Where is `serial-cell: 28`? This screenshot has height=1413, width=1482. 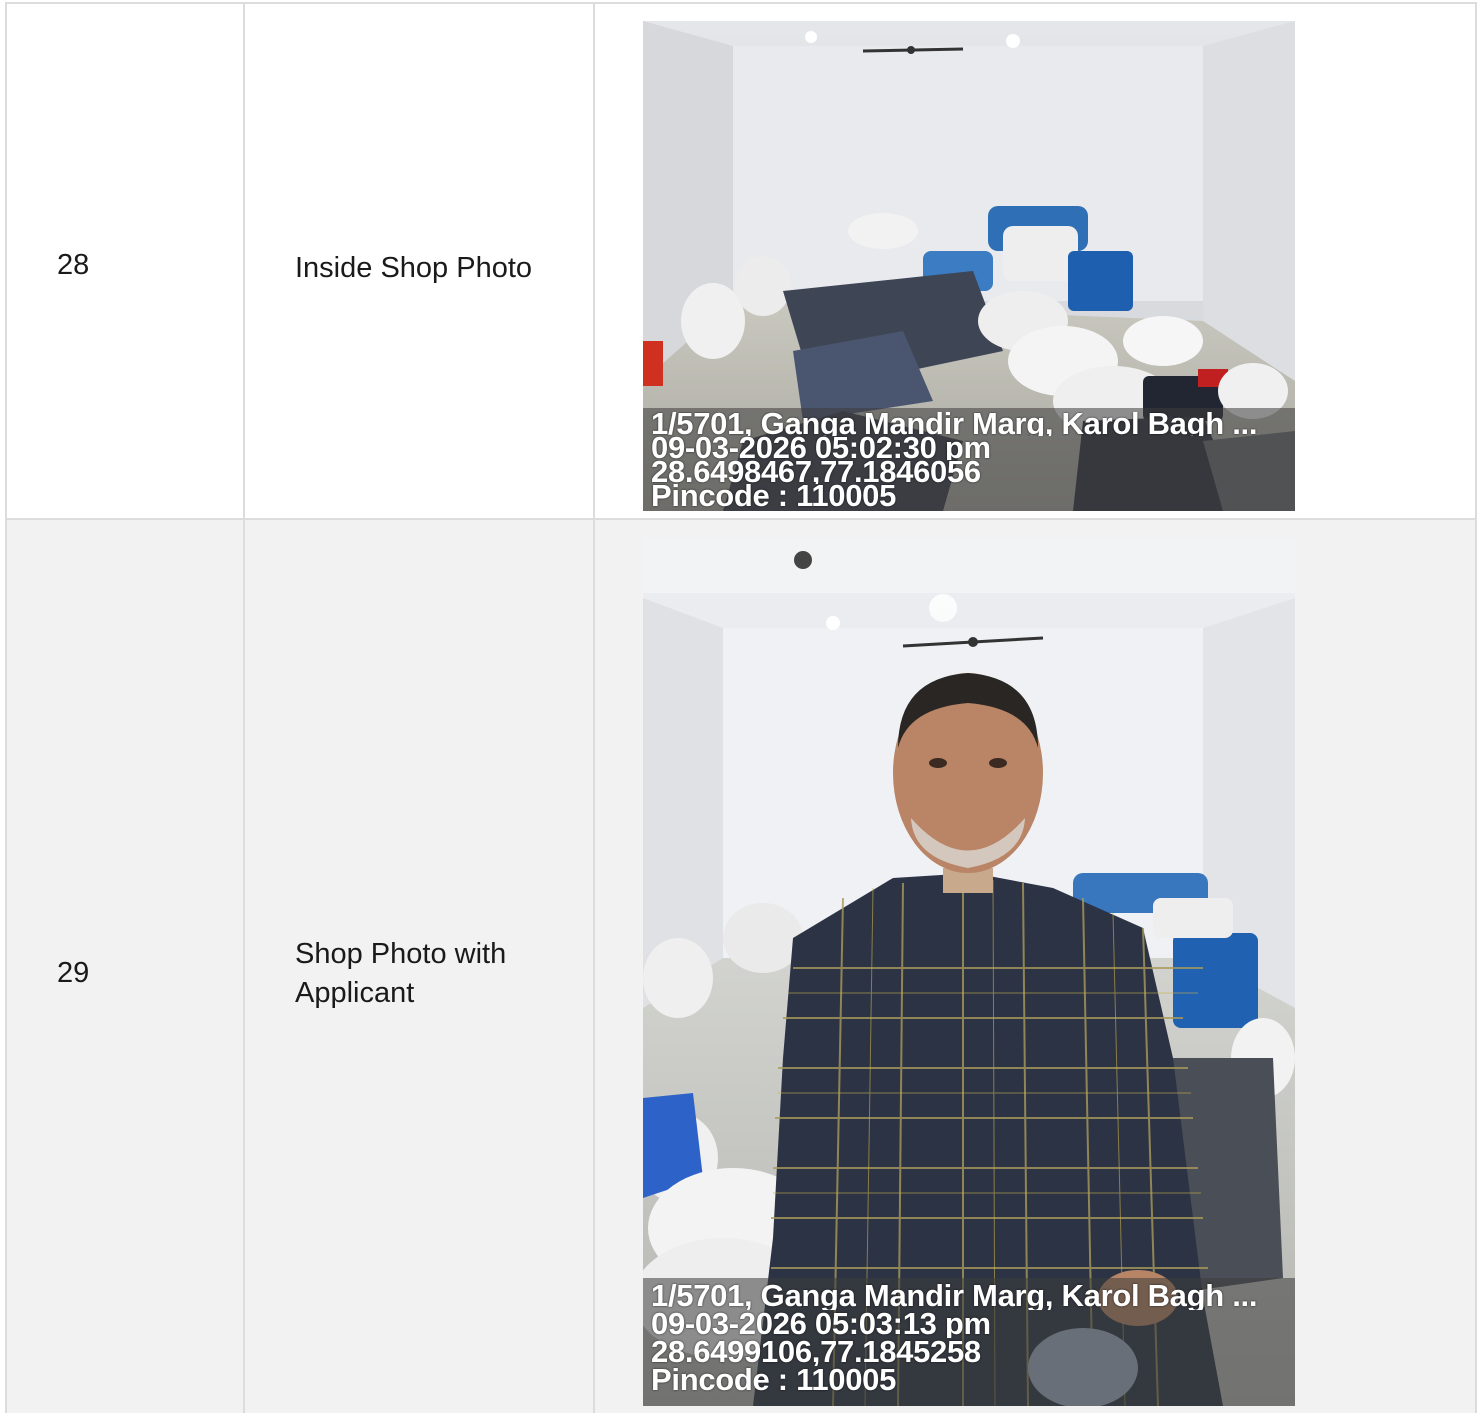 serial-cell: 28 is located at coordinates (126, 261).